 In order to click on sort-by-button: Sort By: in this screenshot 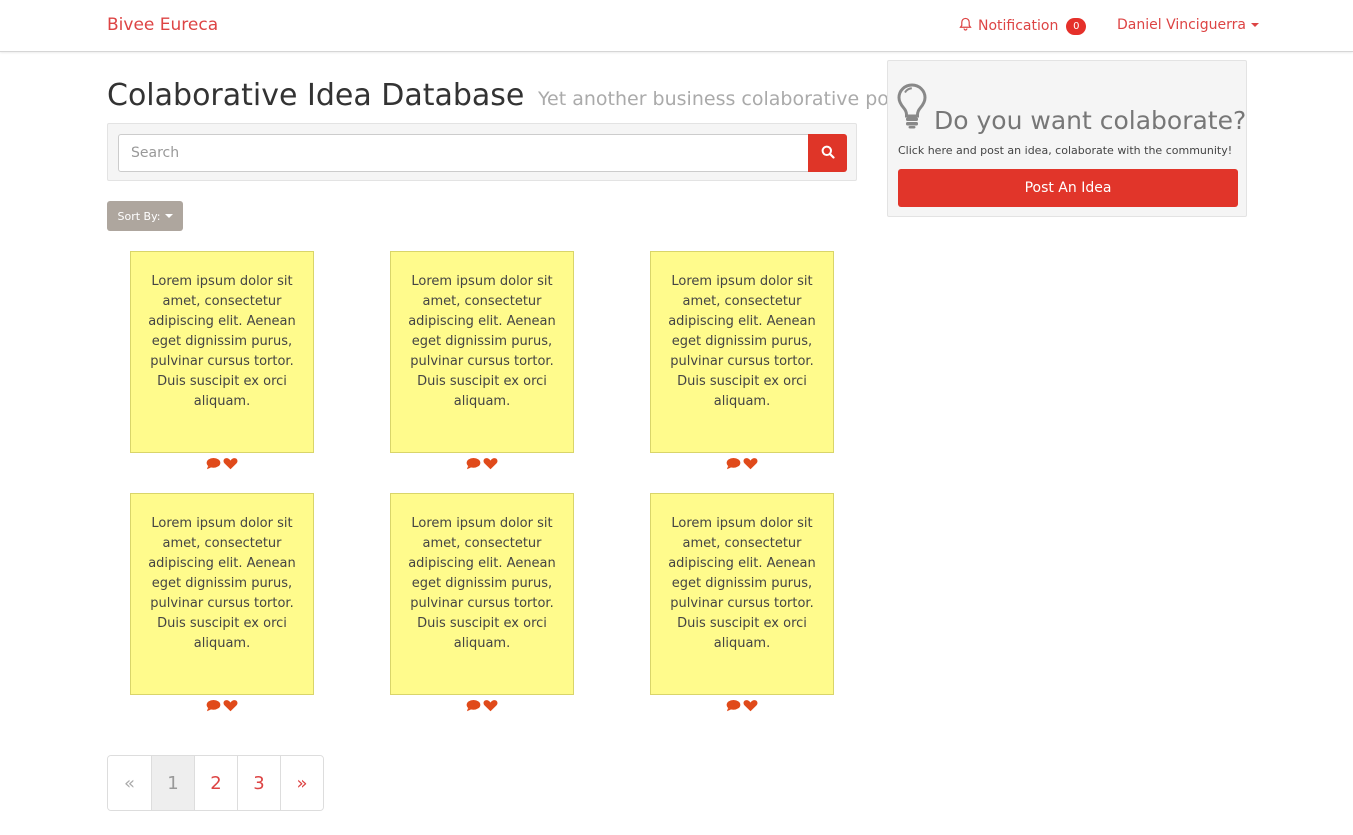, I will do `click(145, 216)`.